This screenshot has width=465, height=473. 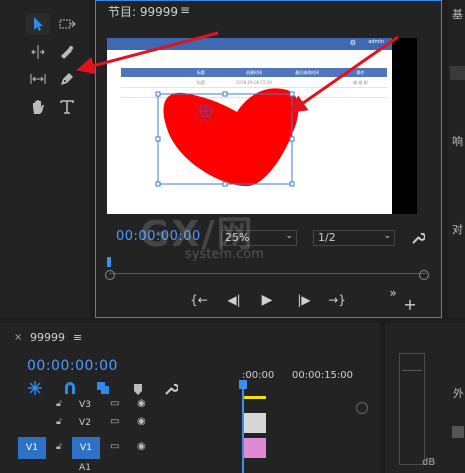 What do you see at coordinates (237, 72) in the screenshot?
I see `annotation-arrow-left` at bounding box center [237, 72].